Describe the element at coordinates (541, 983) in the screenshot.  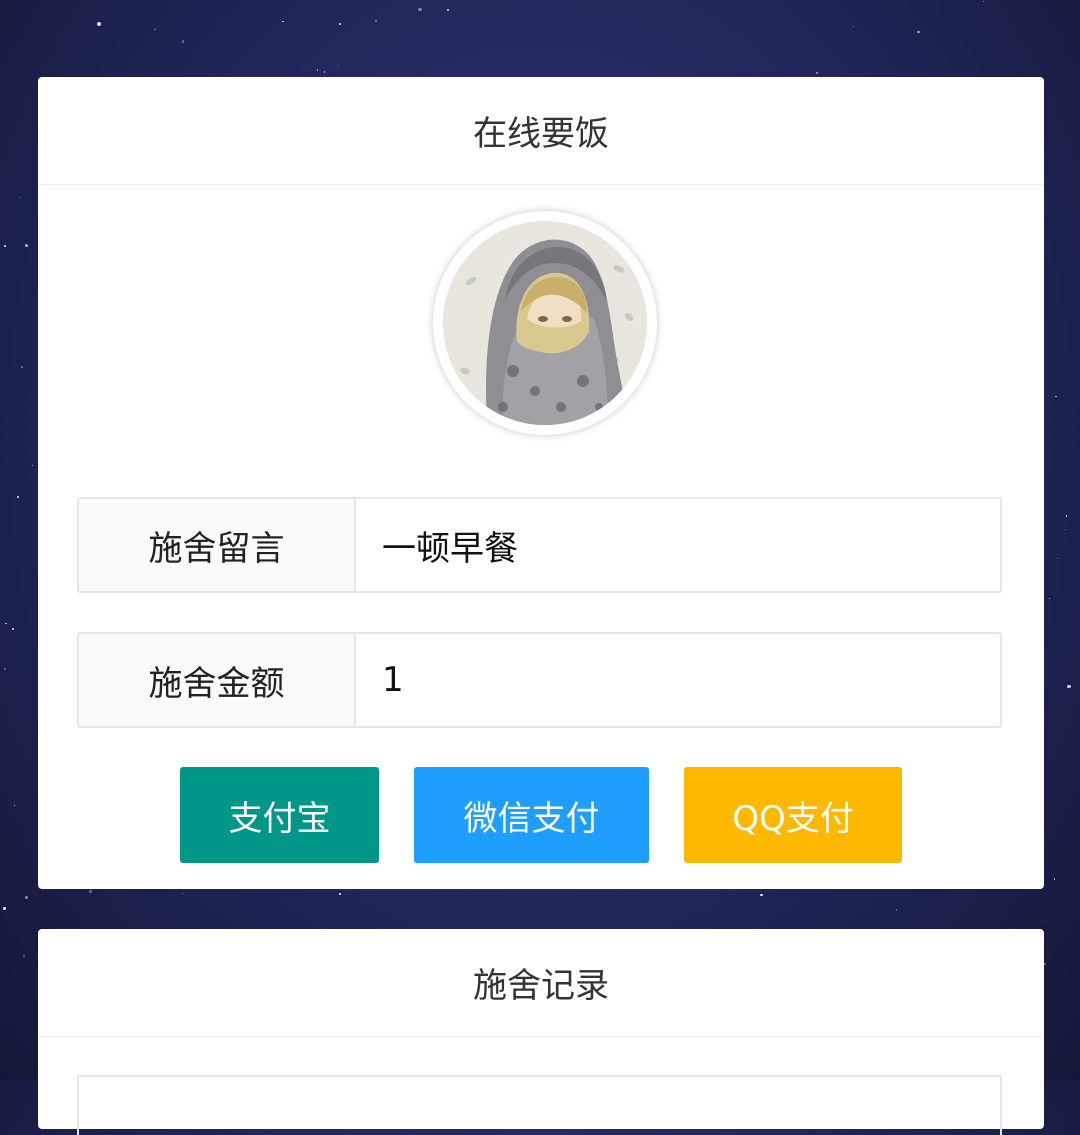
I see `records-card-title: 施舍记录` at that location.